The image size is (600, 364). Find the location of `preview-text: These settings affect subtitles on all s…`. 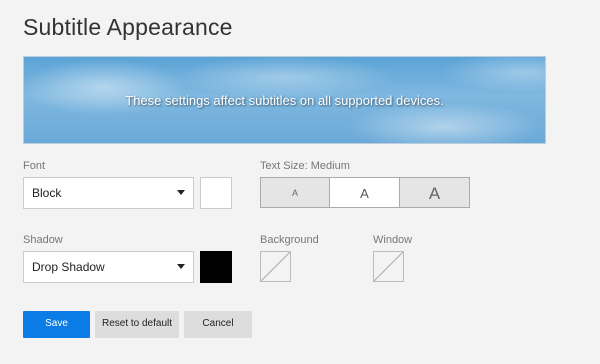

preview-text: These settings affect subtitles on all s… is located at coordinates (284, 100).